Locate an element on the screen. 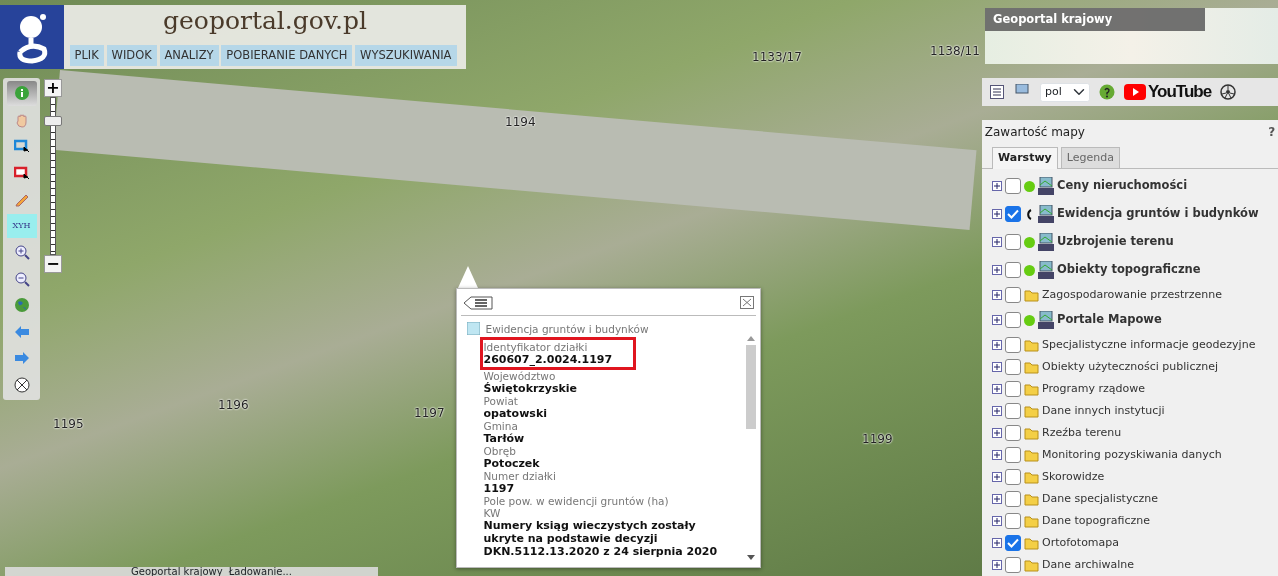 The height and width of the screenshot is (576, 1278). panel-tab: Legenda is located at coordinates (1090, 157).